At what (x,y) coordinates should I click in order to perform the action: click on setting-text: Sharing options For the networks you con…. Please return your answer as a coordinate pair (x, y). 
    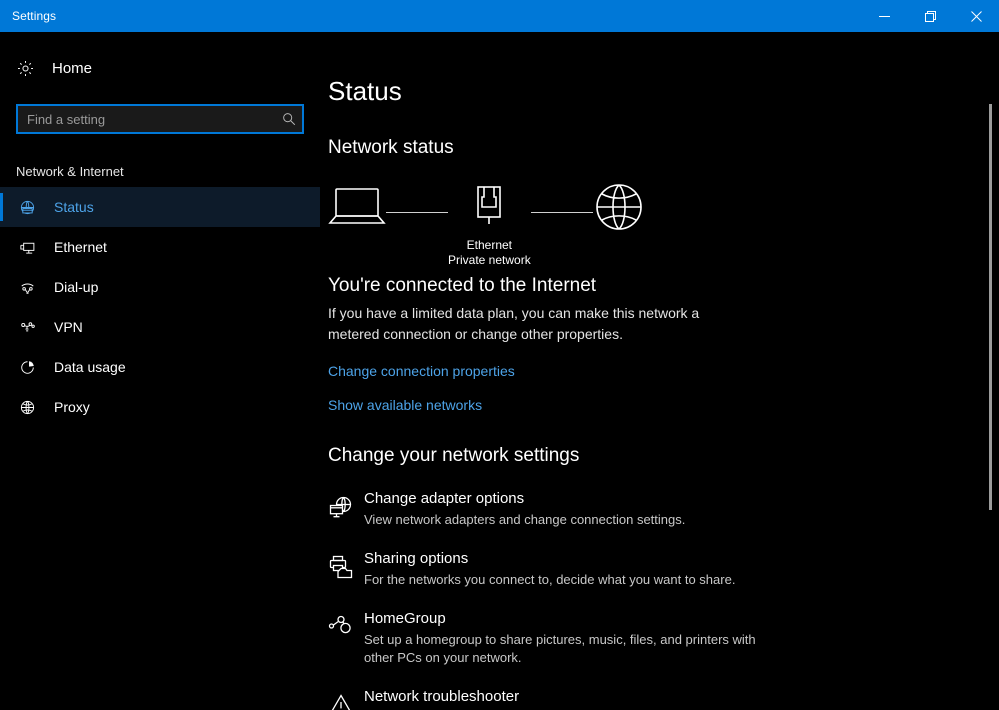
    Looking at the image, I should click on (681, 569).